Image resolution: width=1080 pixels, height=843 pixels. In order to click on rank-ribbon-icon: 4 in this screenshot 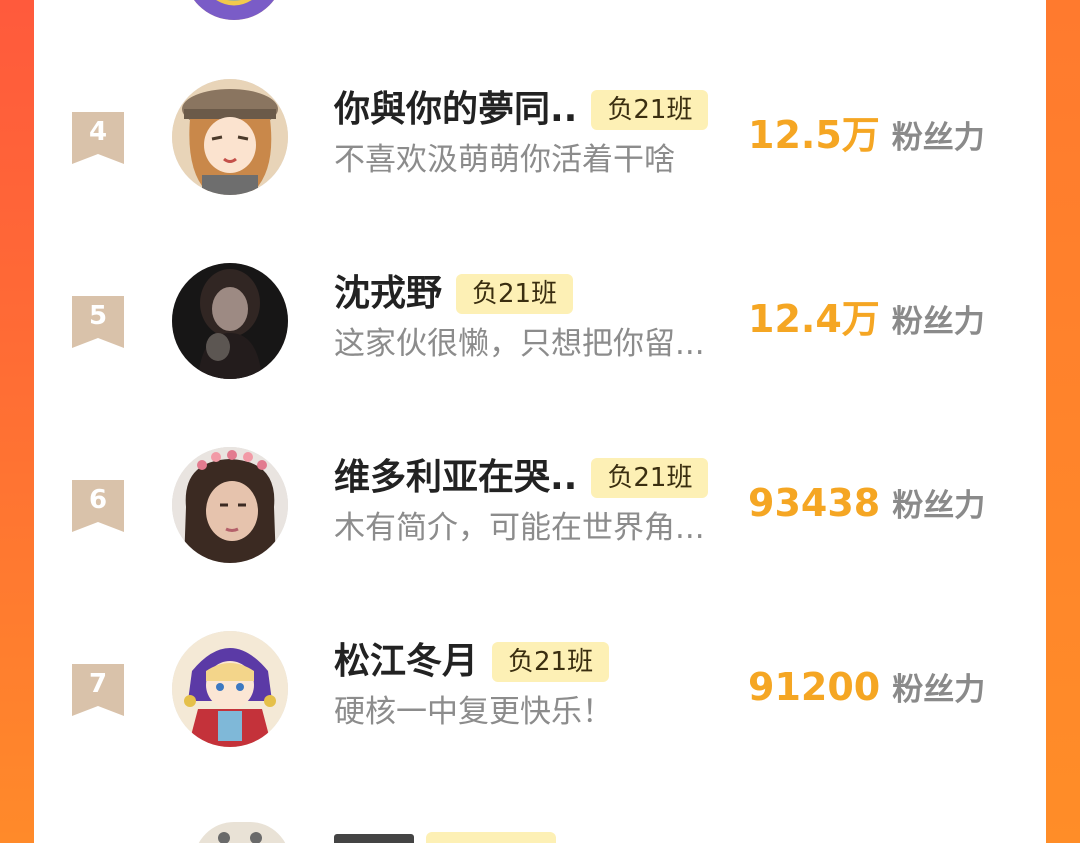, I will do `click(98, 138)`.